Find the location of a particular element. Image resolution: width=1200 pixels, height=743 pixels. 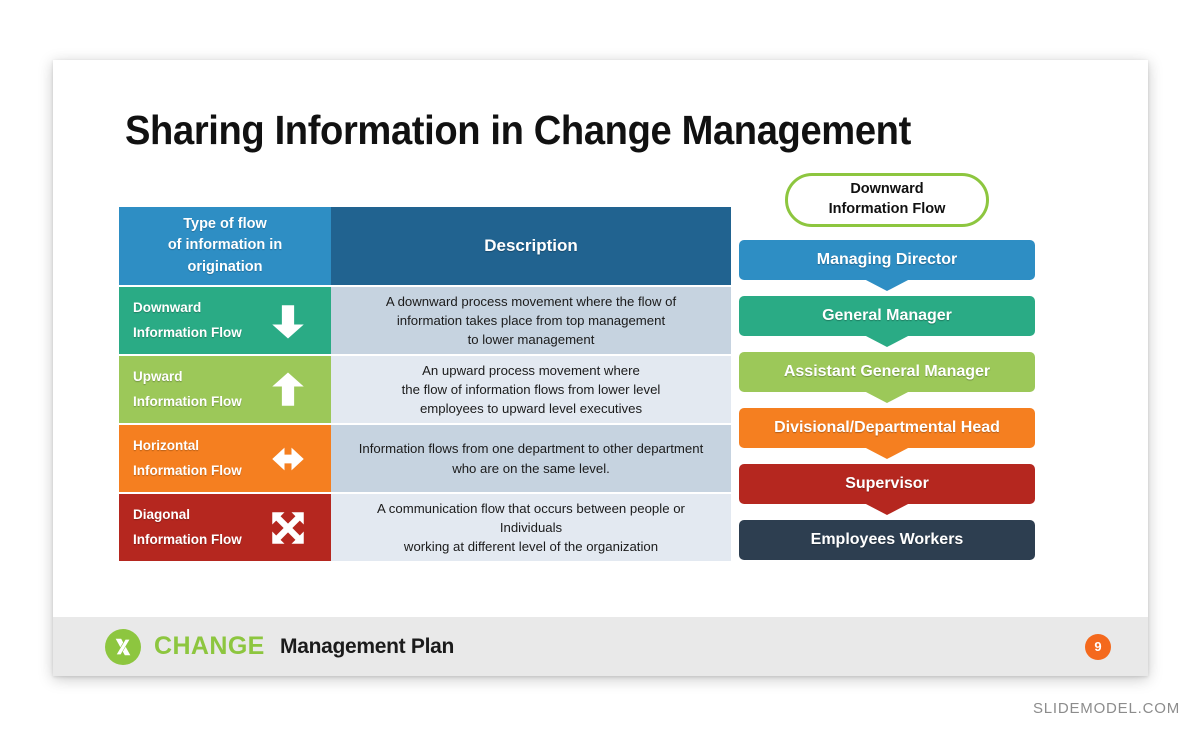

arrow-down-icon is located at coordinates (288, 321).